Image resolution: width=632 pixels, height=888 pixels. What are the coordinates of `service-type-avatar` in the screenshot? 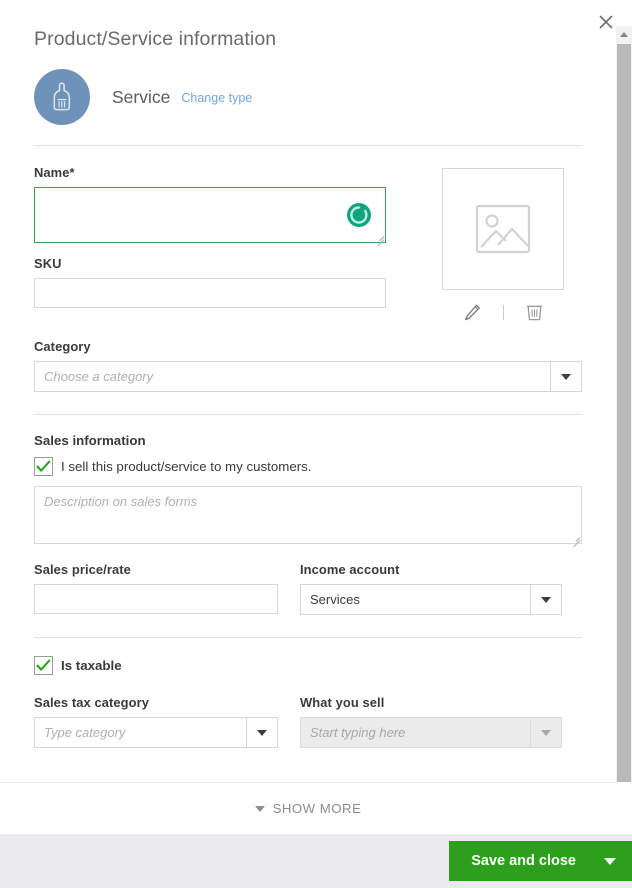 It's located at (62, 97).